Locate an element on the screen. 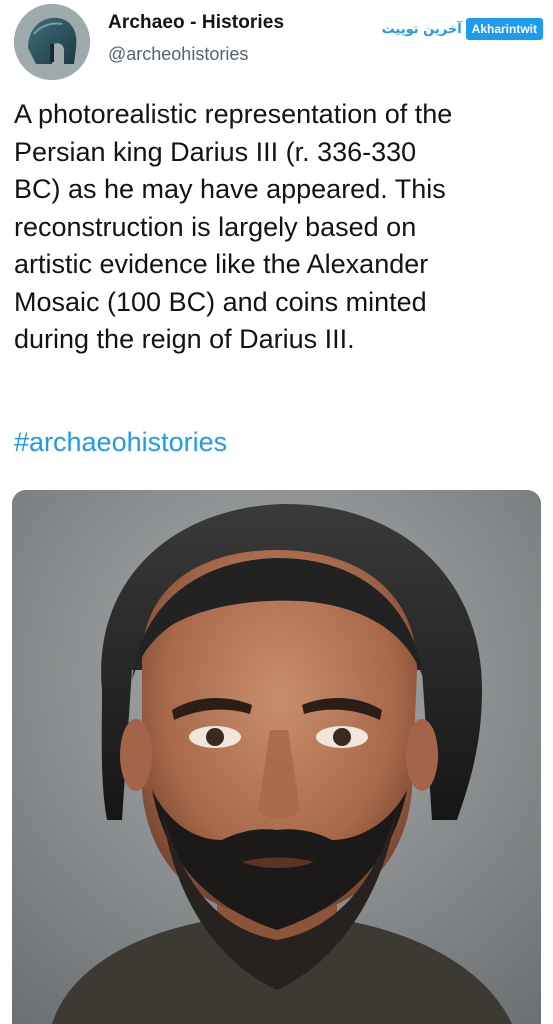  tweet-text-line: Mosaic (100 BC) and coins minted is located at coordinates (220, 301).